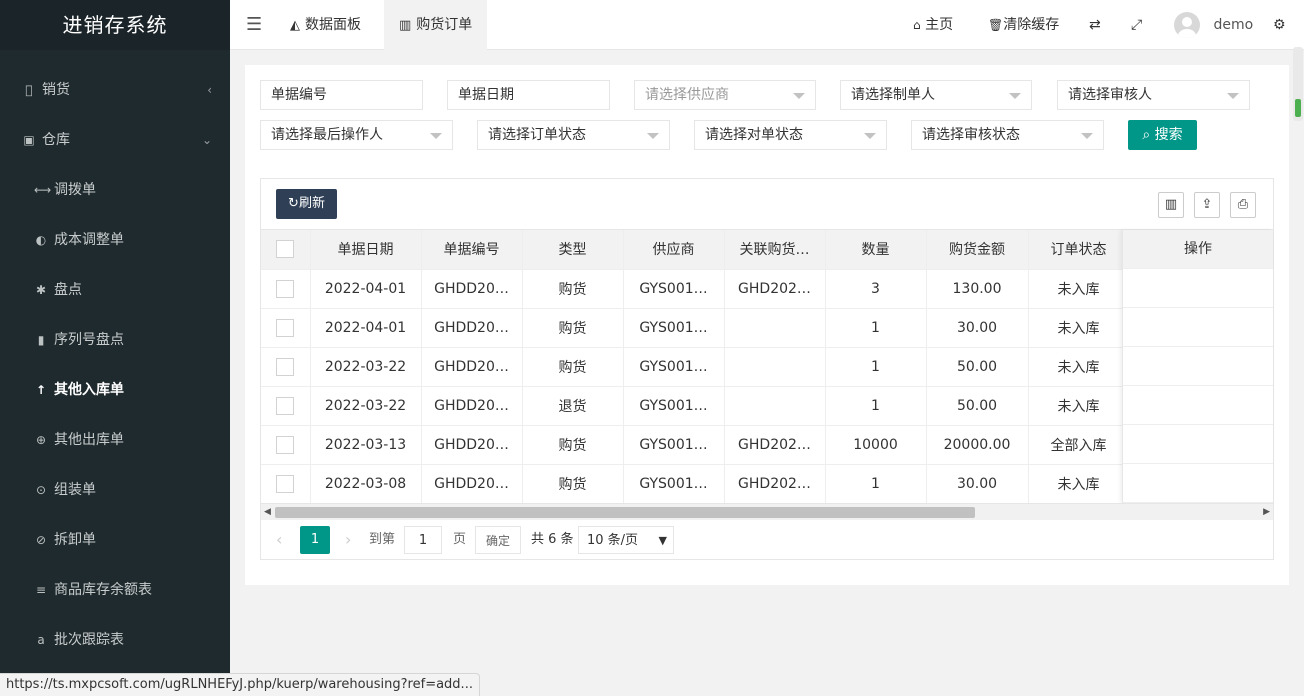 The image size is (1304, 696). What do you see at coordinates (115, 190) in the screenshot?
I see `sidebar-item-2: ⟷ 调拨单` at bounding box center [115, 190].